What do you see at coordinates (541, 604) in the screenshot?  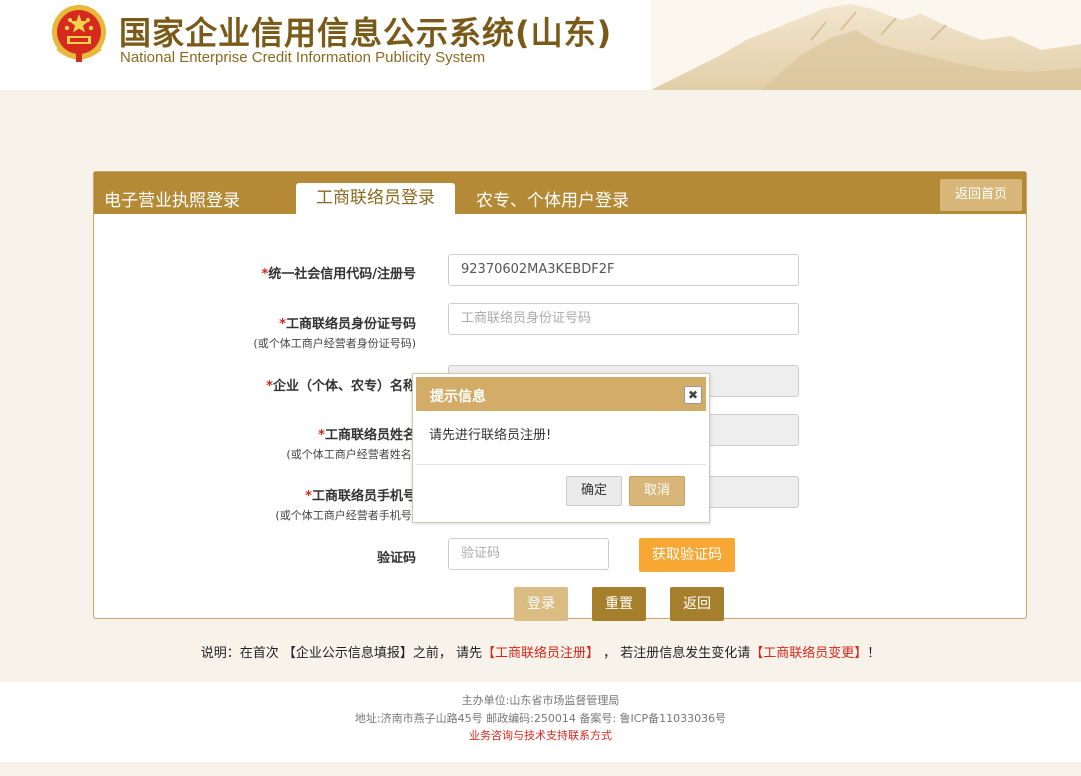 I see `login-button: 登录` at bounding box center [541, 604].